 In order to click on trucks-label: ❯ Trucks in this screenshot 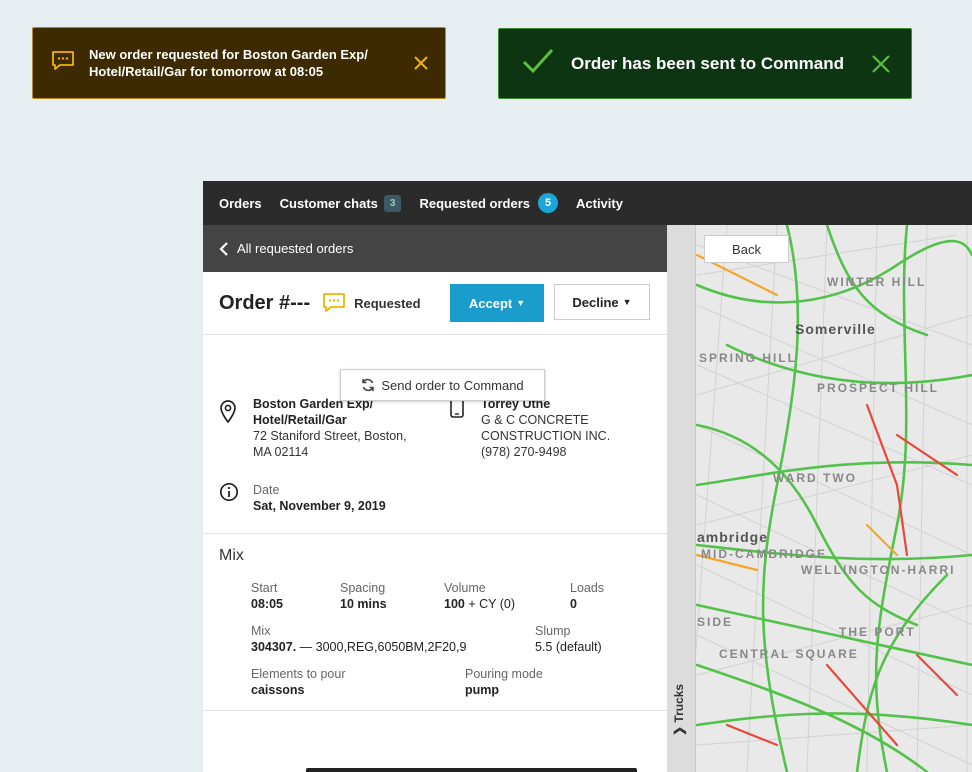, I will do `click(679, 706)`.